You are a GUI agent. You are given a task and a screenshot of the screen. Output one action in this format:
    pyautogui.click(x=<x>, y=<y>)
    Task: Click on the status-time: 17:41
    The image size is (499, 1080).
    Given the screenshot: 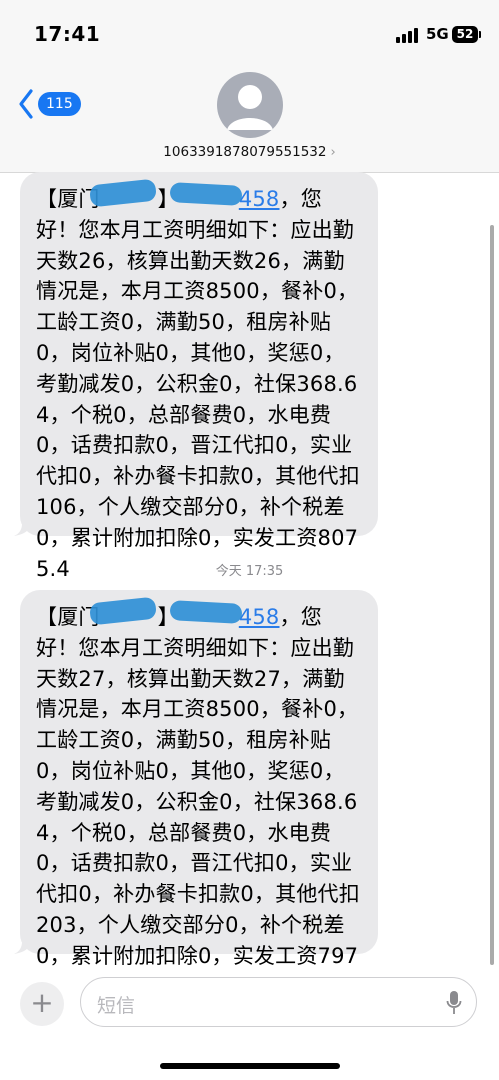 What is the action you would take?
    pyautogui.click(x=67, y=34)
    